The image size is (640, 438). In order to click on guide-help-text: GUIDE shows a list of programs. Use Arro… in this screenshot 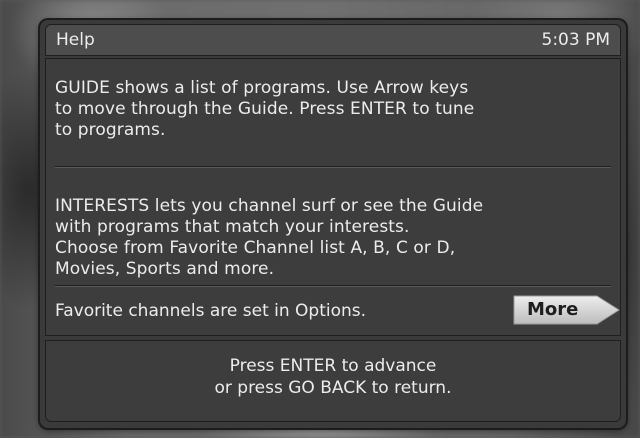, I will do `click(265, 109)`.